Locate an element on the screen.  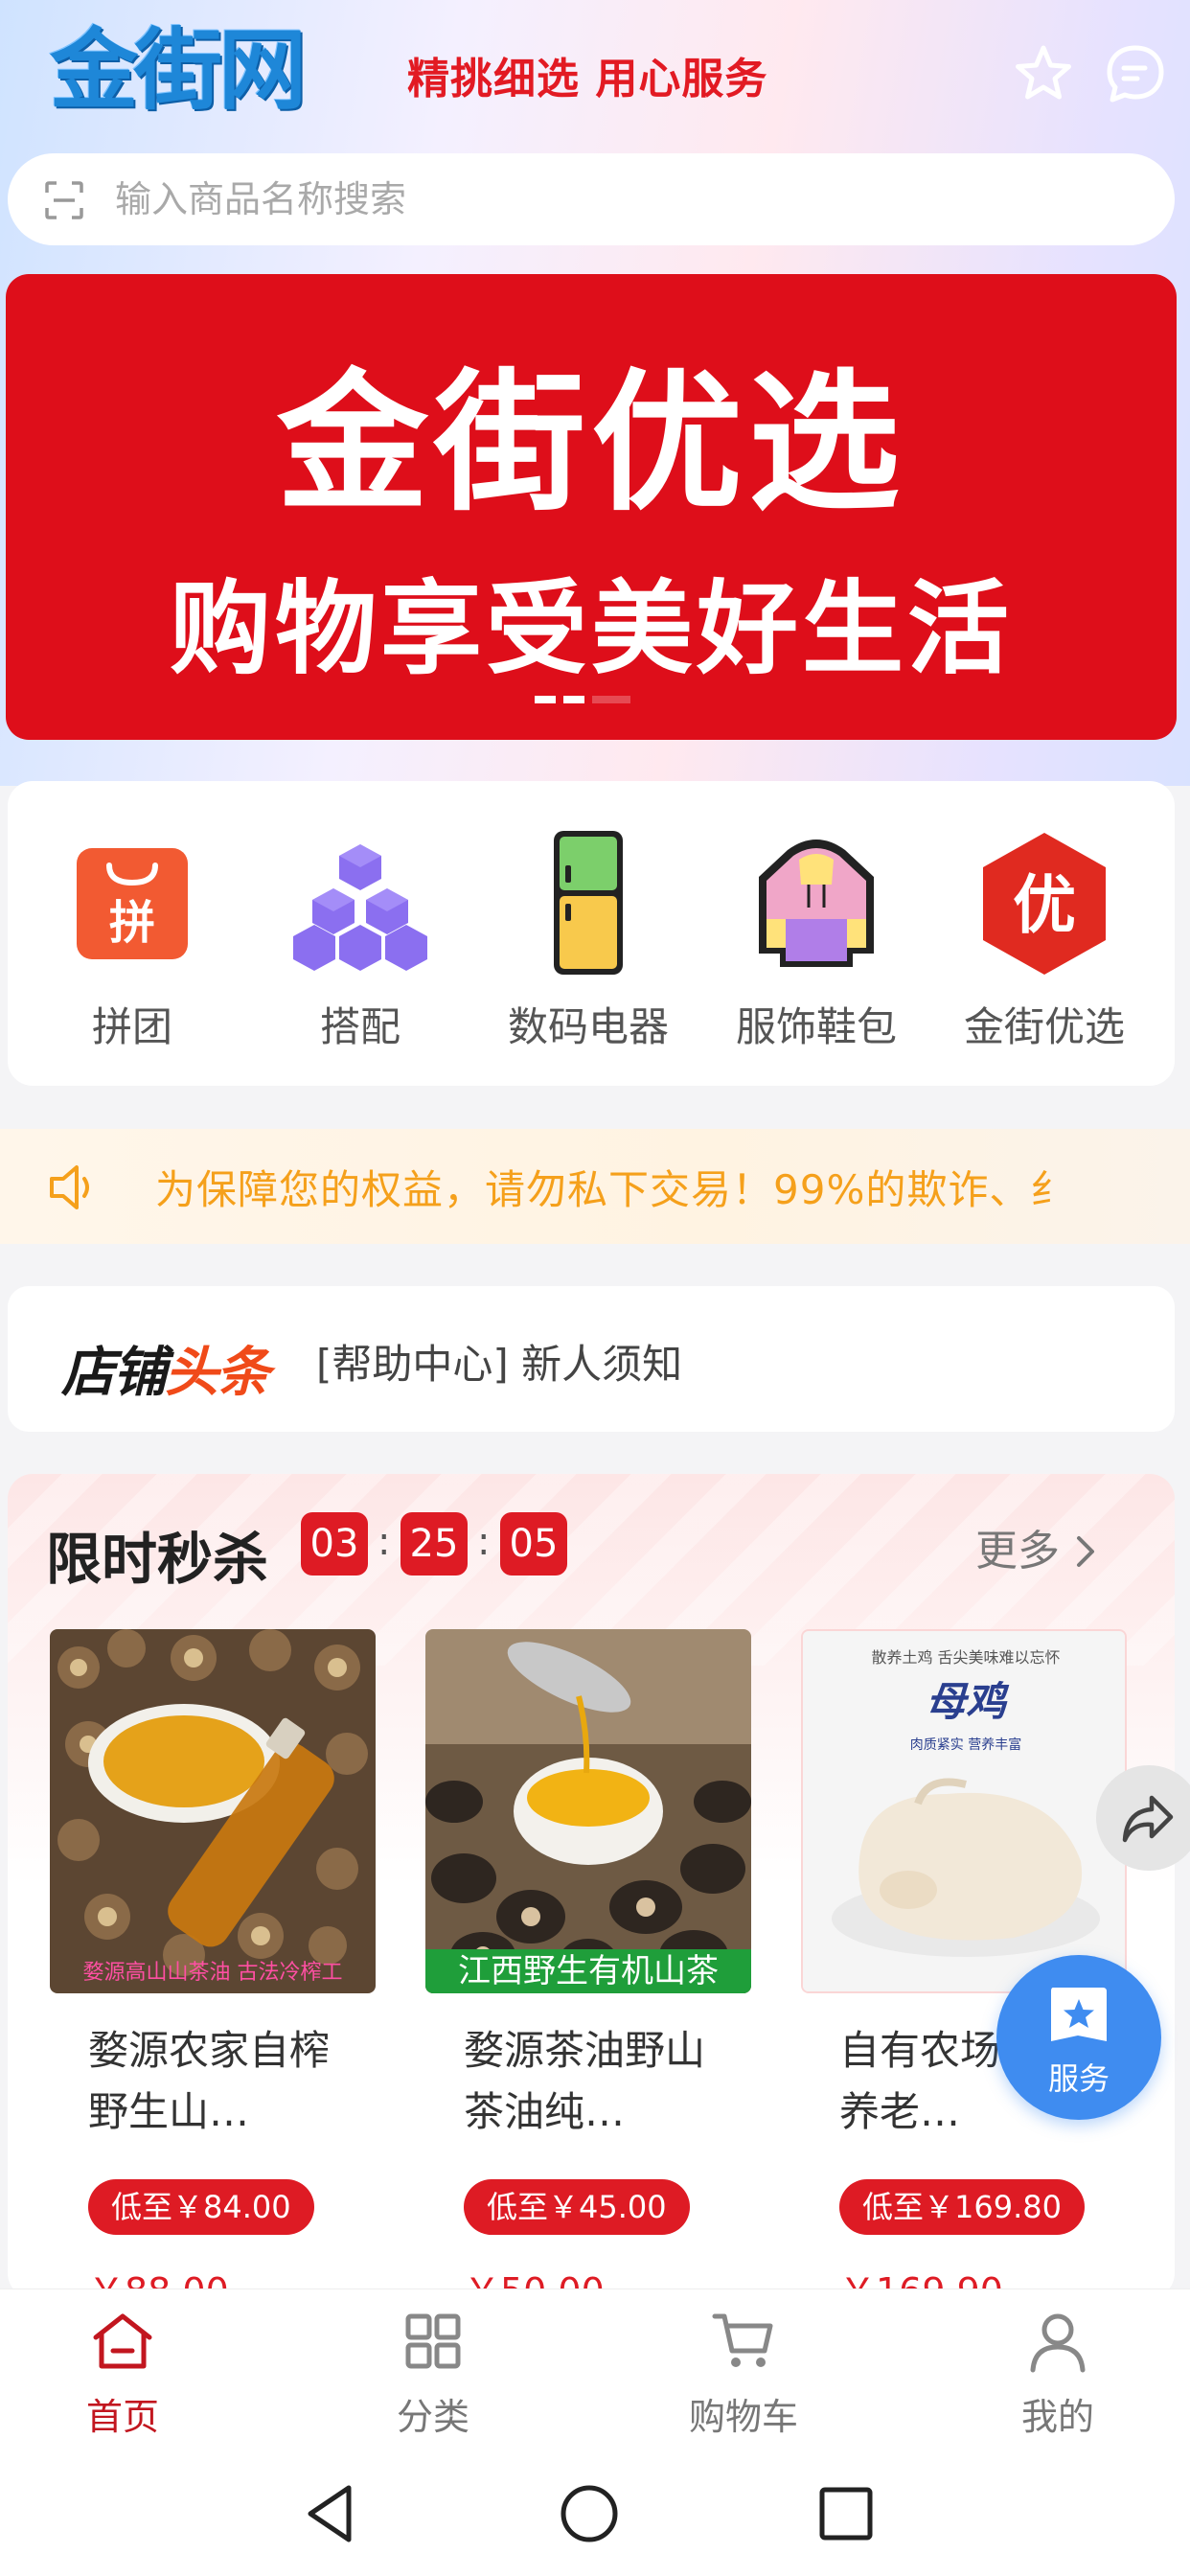
shop-headline: 店铺头条 [帮助中心] 新人须知 is located at coordinates (591, 1359).